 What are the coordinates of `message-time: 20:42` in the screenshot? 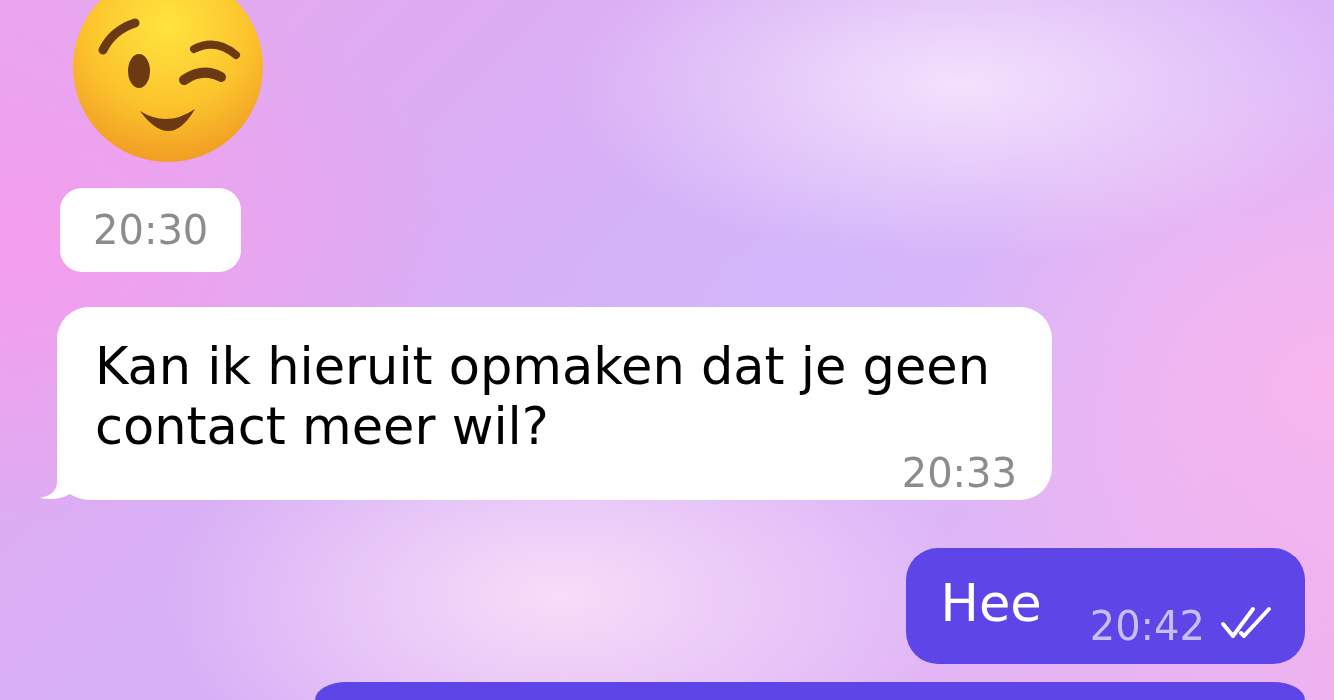 It's located at (1147, 626).